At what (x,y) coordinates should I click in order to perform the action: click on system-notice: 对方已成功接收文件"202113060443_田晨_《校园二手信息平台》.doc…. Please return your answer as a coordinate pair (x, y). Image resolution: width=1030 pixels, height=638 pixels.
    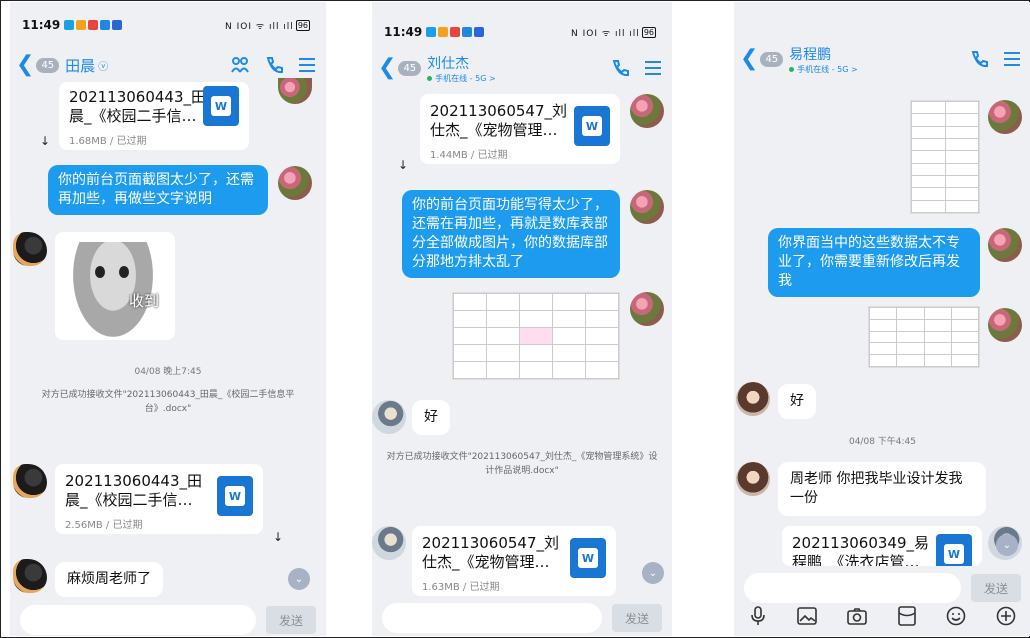
    Looking at the image, I should click on (168, 402).